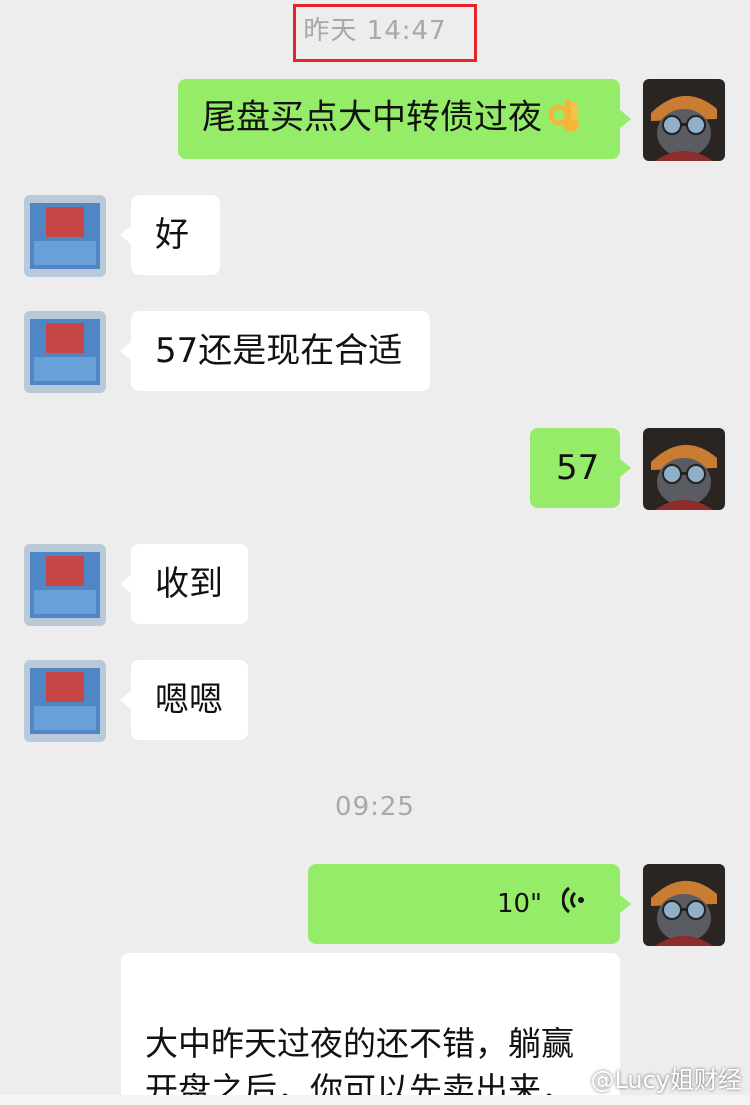  I want to click on message-bubble-incoming: 收到, so click(184, 584).